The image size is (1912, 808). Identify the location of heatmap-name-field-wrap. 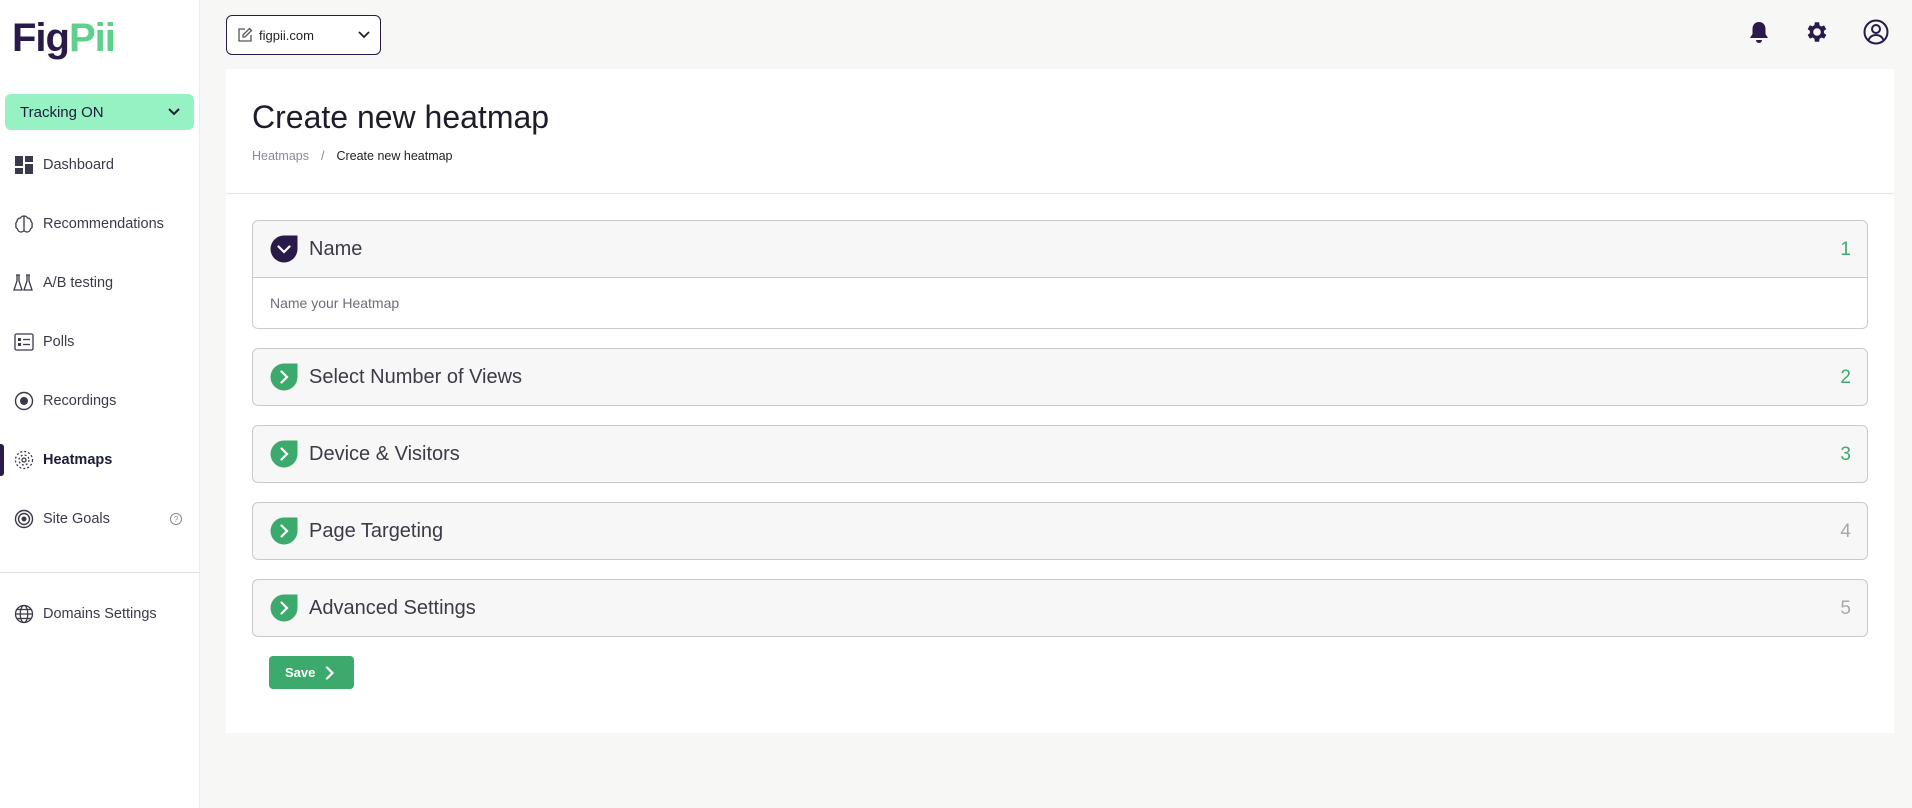
(1060, 302).